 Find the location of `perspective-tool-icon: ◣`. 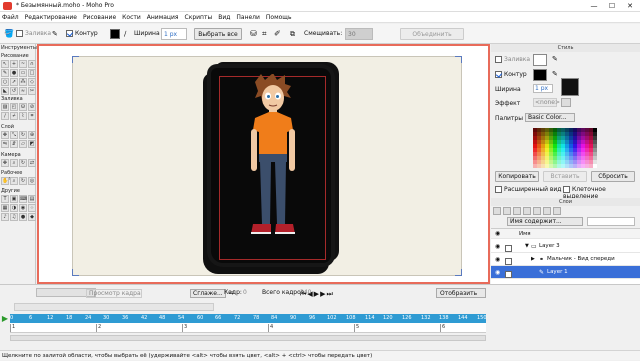

perspective-tool-icon: ◣ is located at coordinates (5, 91).